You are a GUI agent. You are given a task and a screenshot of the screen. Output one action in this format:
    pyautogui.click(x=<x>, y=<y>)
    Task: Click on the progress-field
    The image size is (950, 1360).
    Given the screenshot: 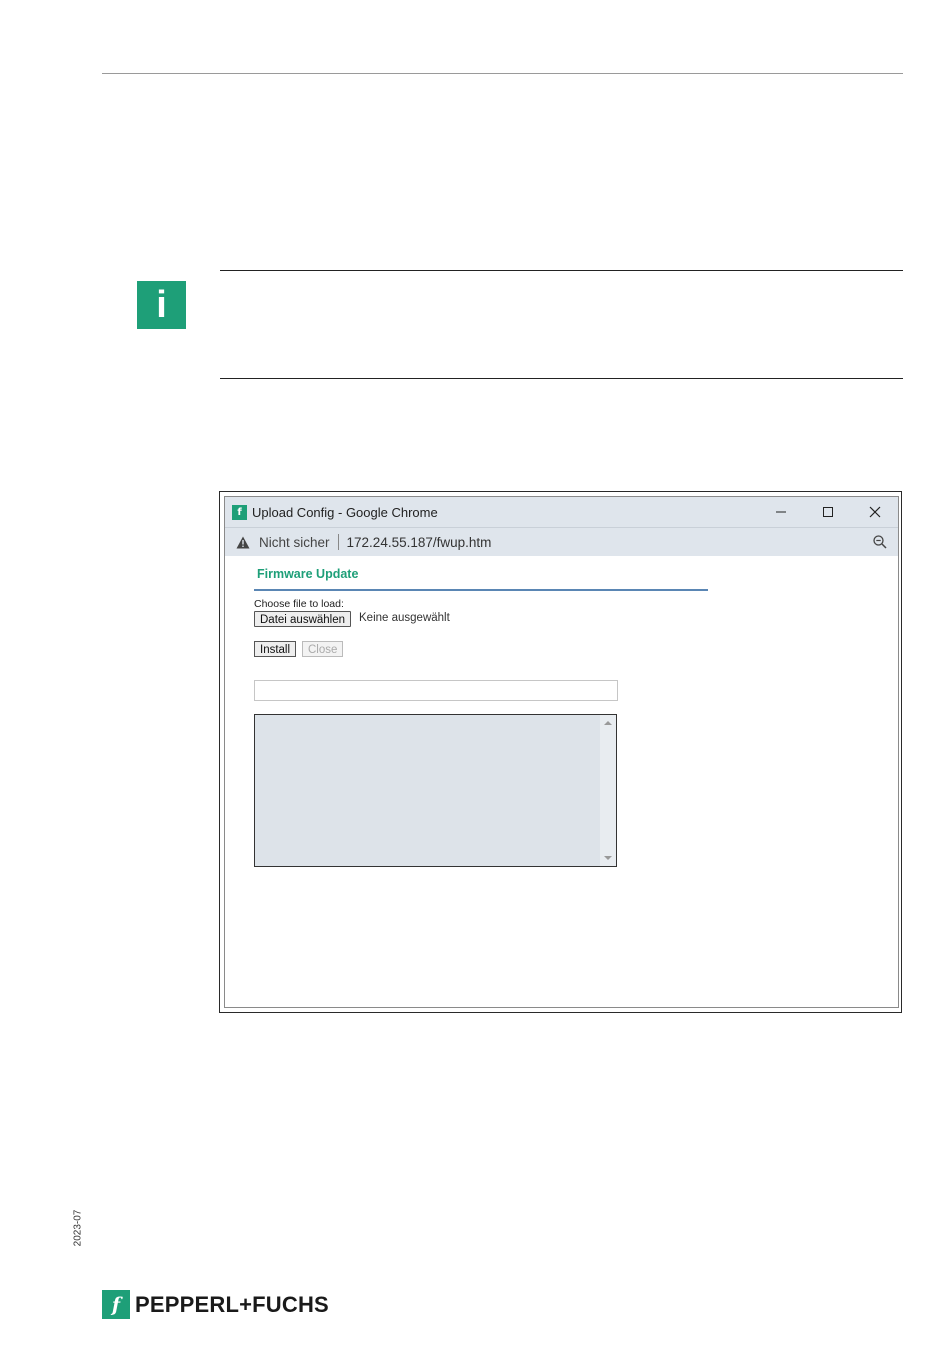 What is the action you would take?
    pyautogui.click(x=436, y=690)
    